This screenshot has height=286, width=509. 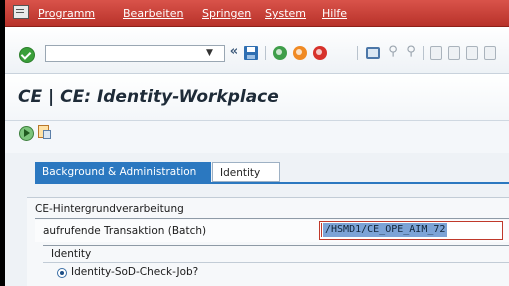 What do you see at coordinates (234, 52) in the screenshot?
I see `back-double-arrow-icon: «` at bounding box center [234, 52].